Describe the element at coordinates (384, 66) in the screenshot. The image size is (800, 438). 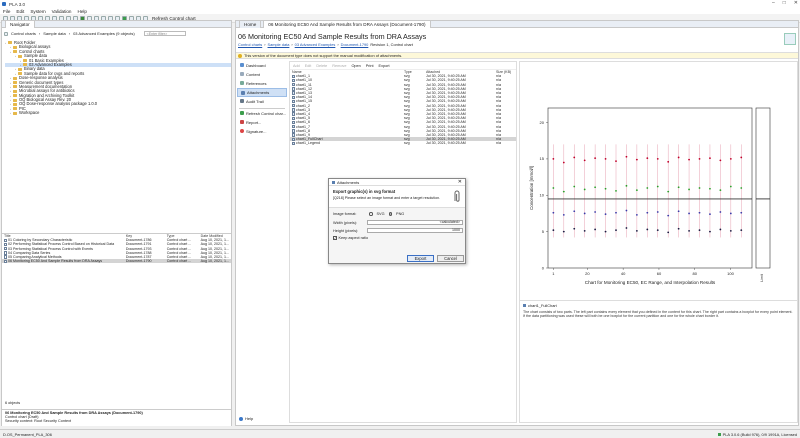
I see `export-button: Export` at that location.